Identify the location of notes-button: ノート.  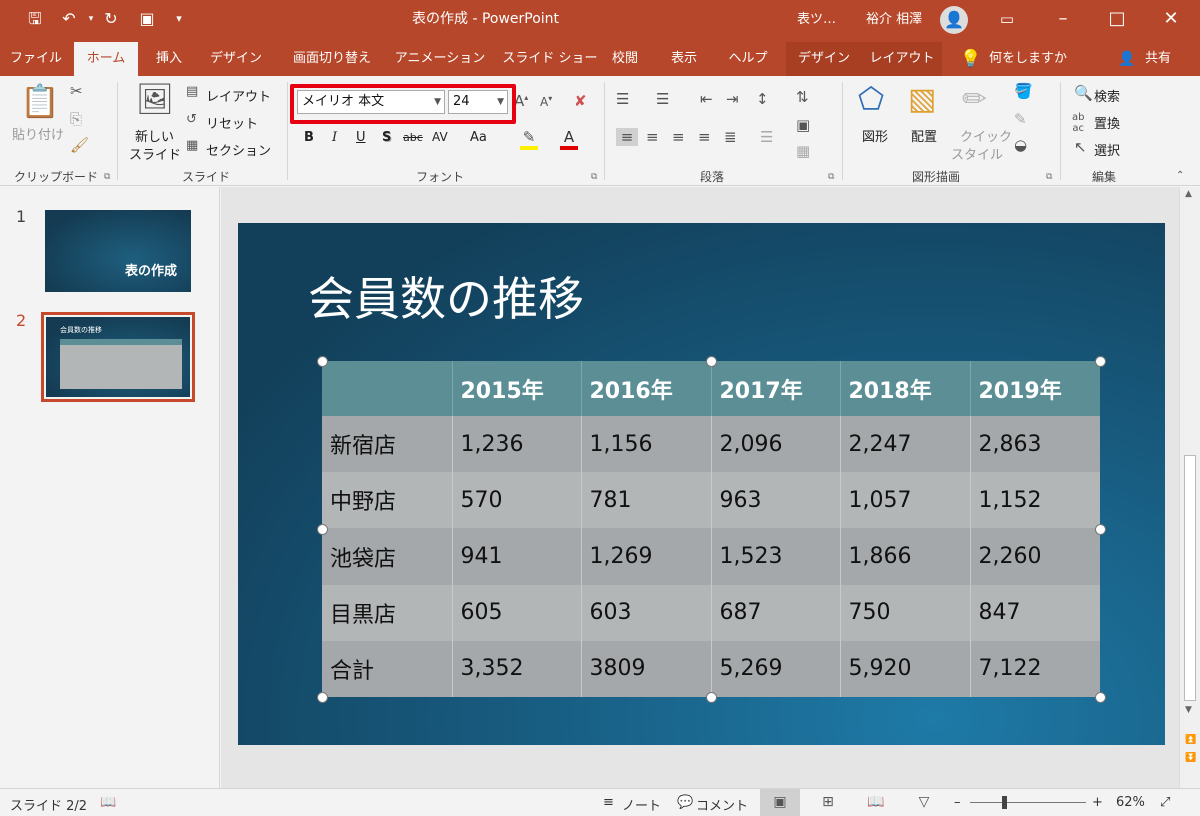
(641, 804).